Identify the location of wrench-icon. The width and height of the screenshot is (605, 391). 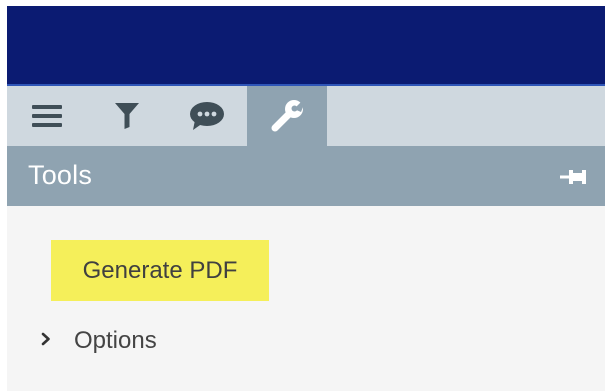
(287, 116).